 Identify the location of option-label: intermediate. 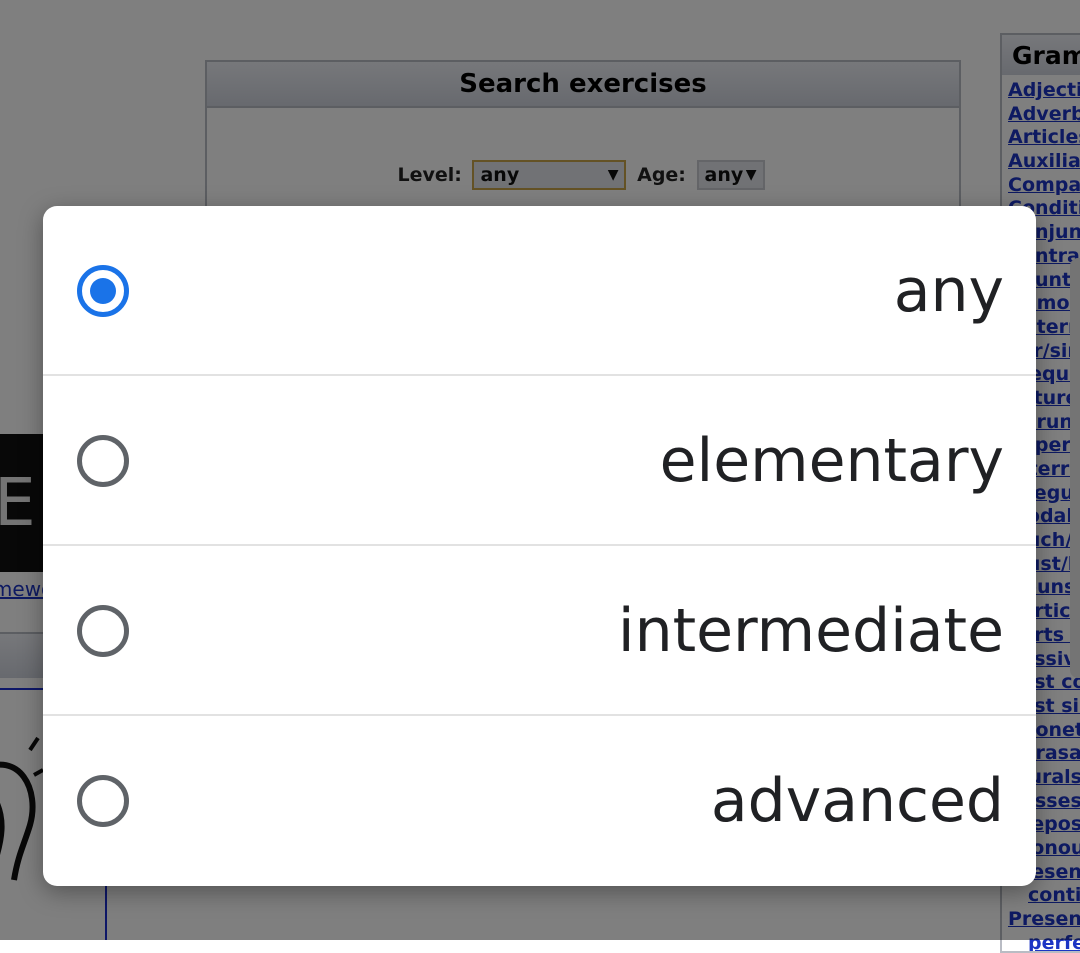
(810, 631).